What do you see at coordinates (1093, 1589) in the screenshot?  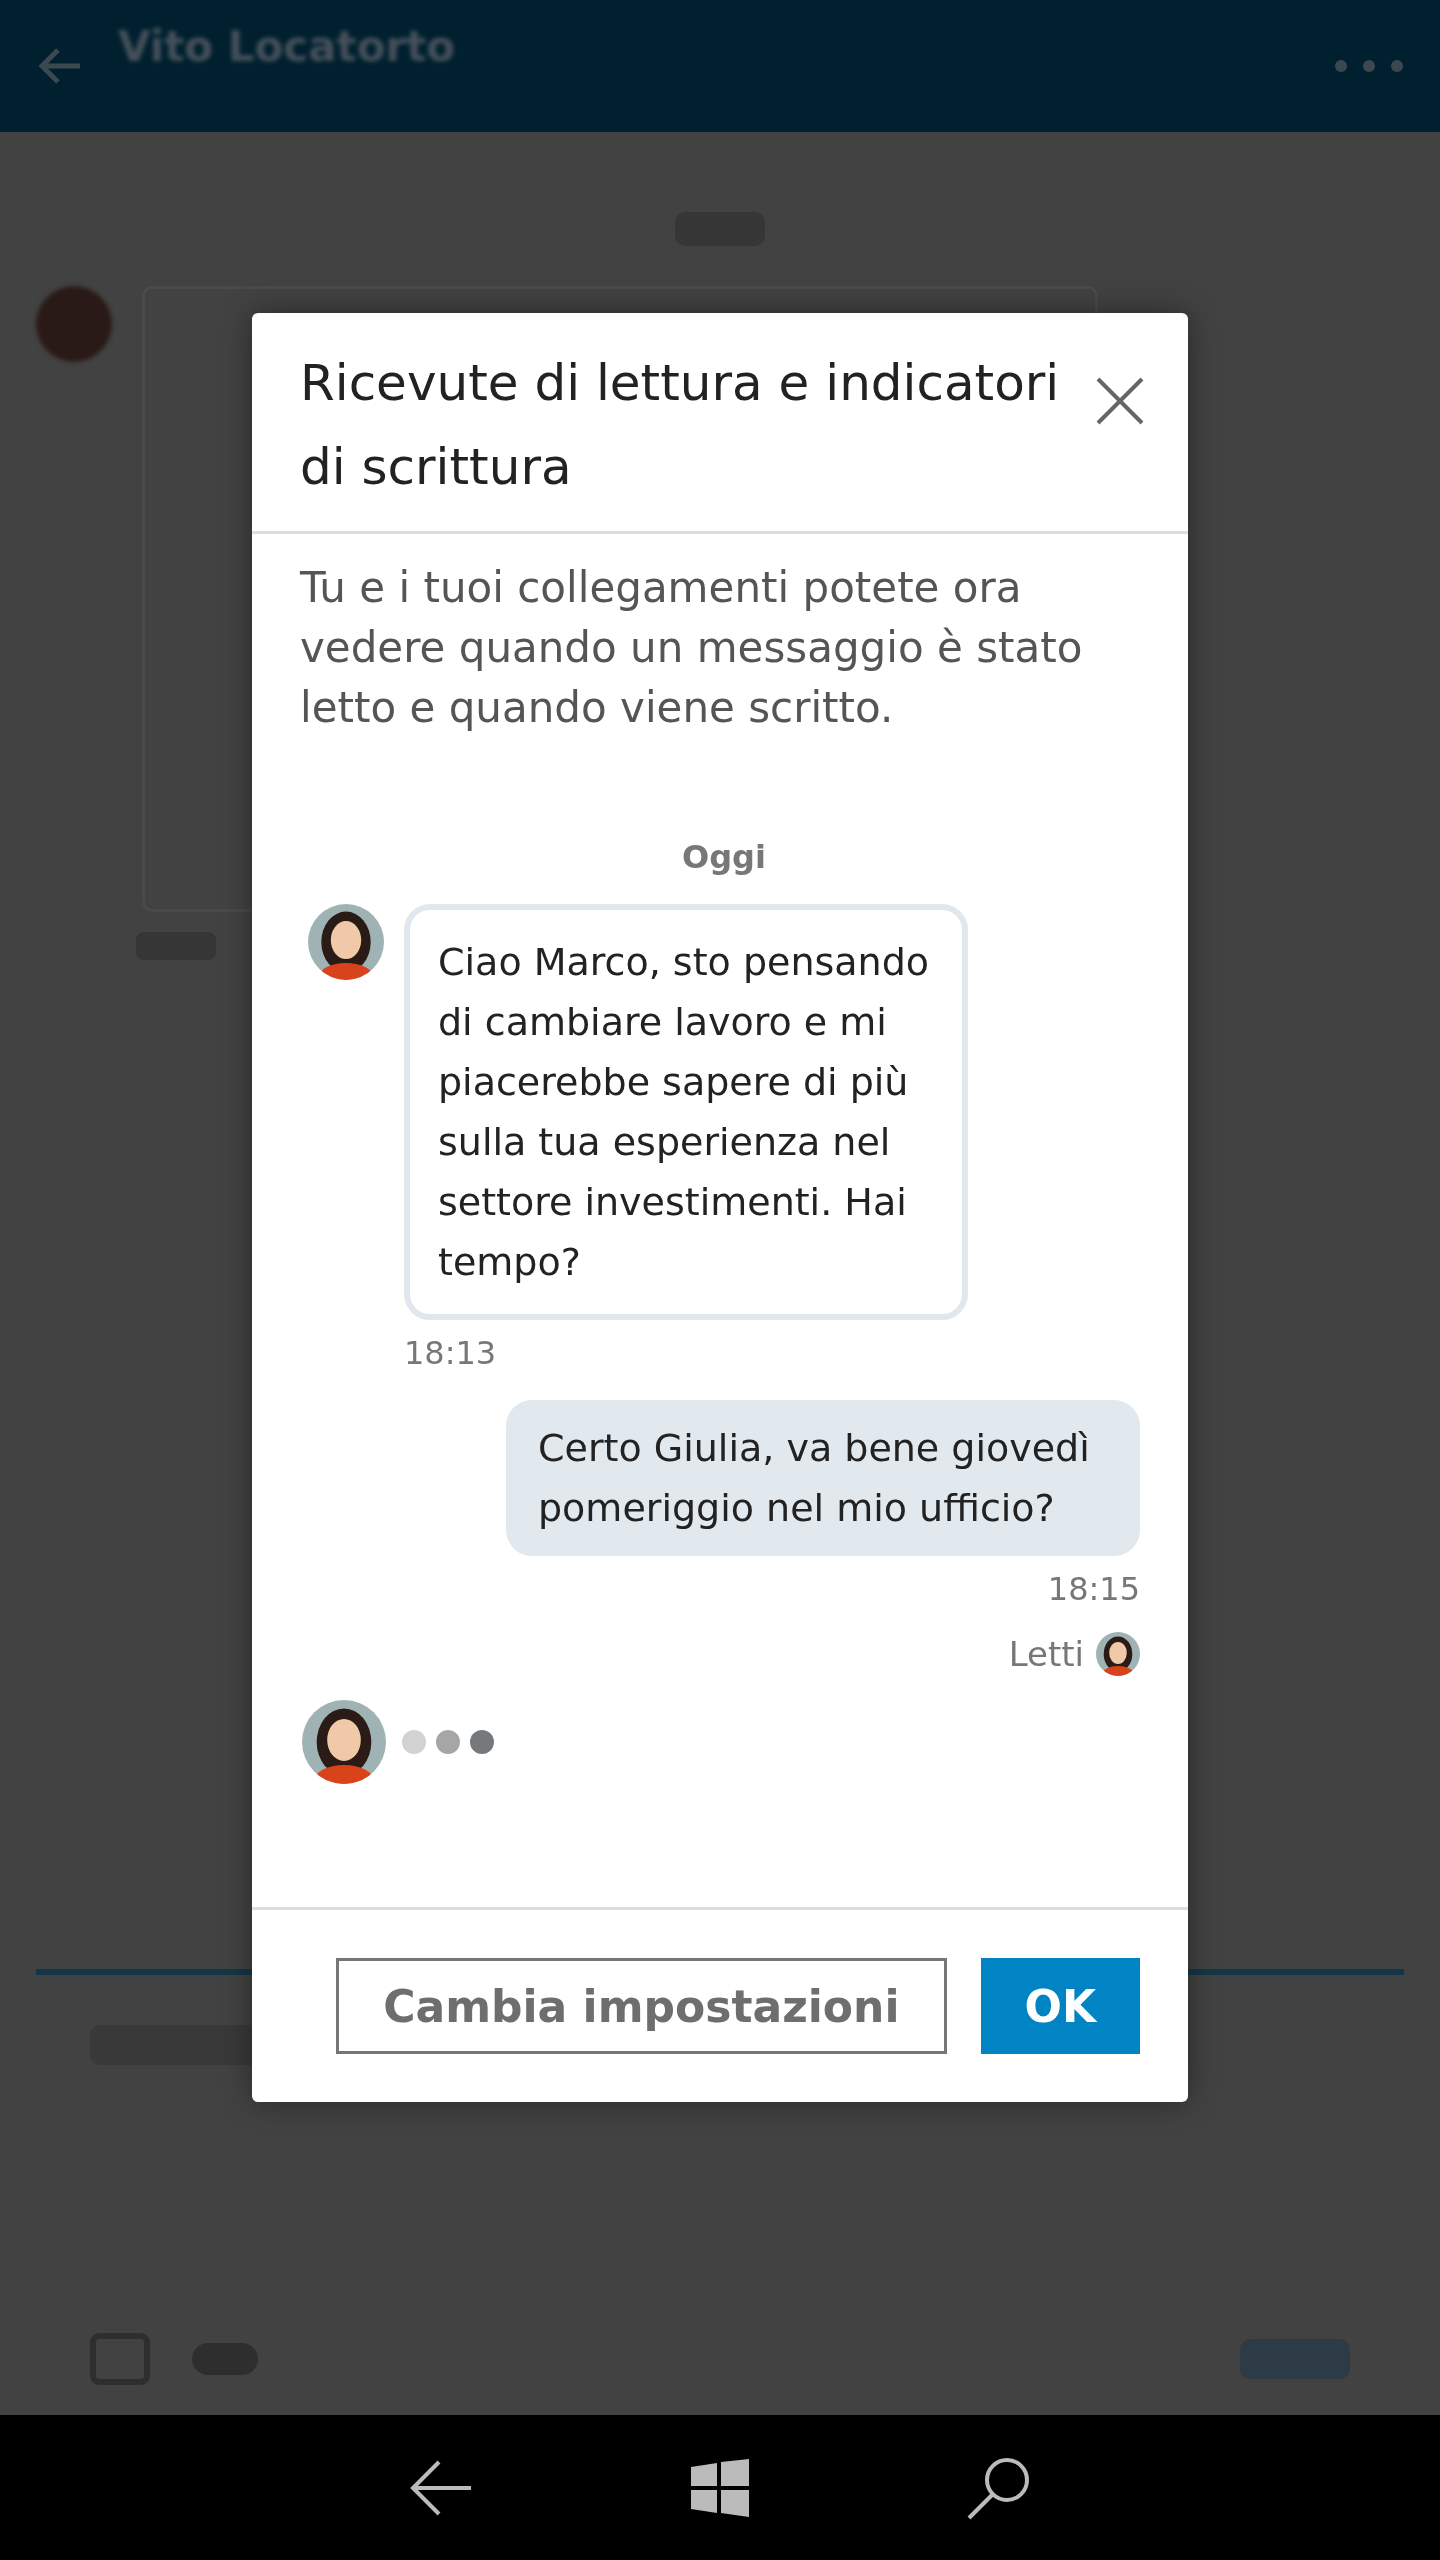 I see `message-time: 18:15` at bounding box center [1093, 1589].